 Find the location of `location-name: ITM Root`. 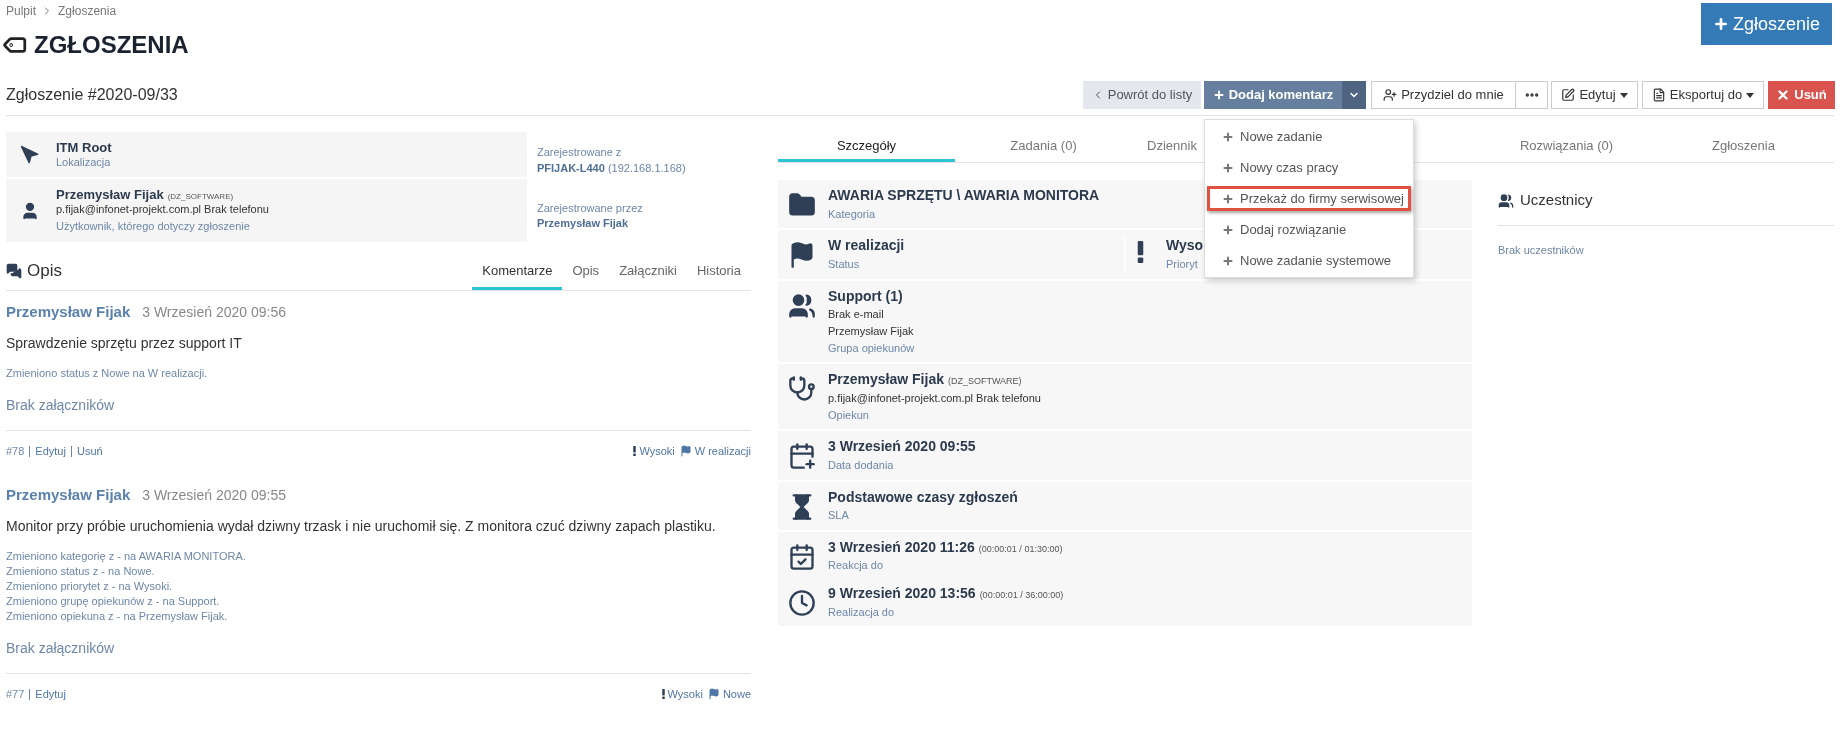

location-name: ITM Root is located at coordinates (84, 147).